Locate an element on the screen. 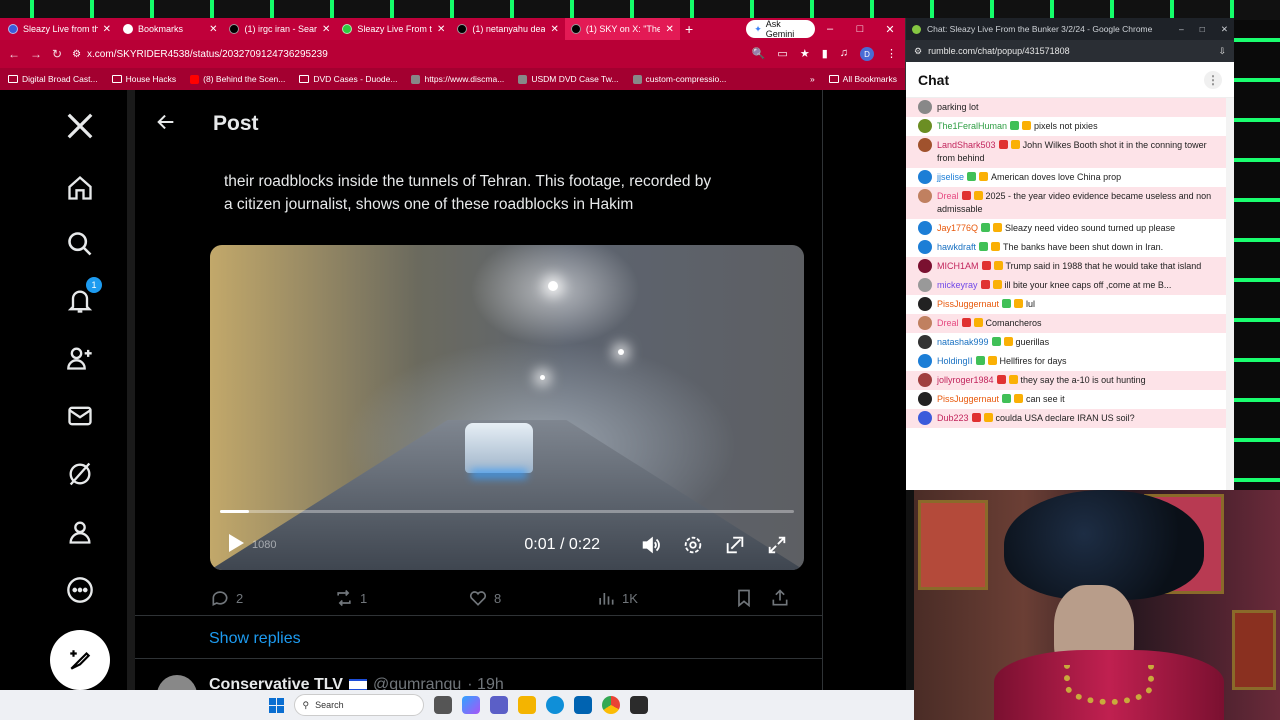 This screenshot has height=720, width=1280. ask-gemini-button: ✦ Ask Gemini is located at coordinates (780, 29).